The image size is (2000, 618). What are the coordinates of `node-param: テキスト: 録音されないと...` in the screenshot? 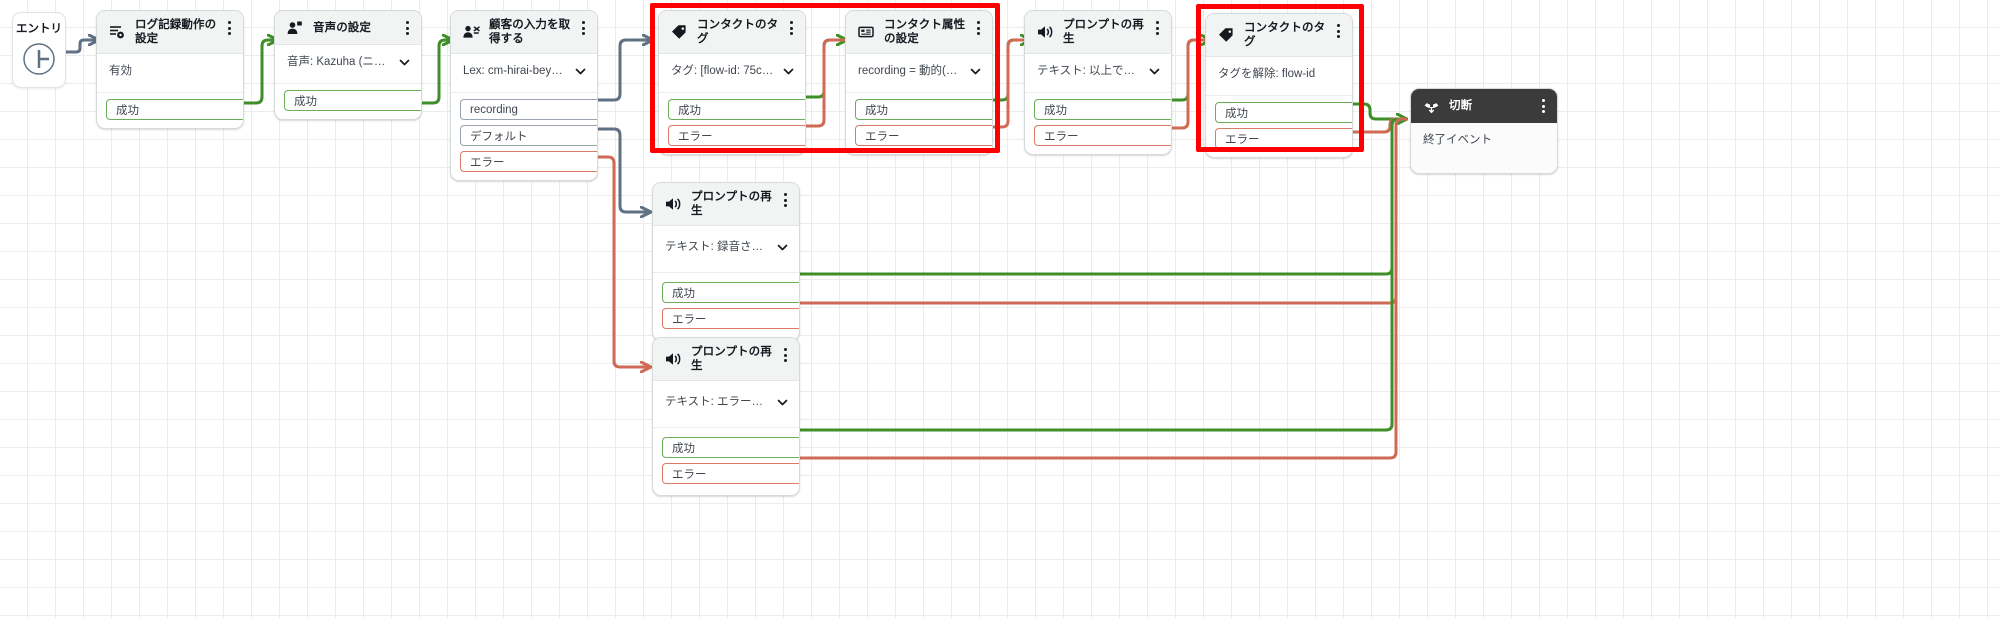 It's located at (717, 247).